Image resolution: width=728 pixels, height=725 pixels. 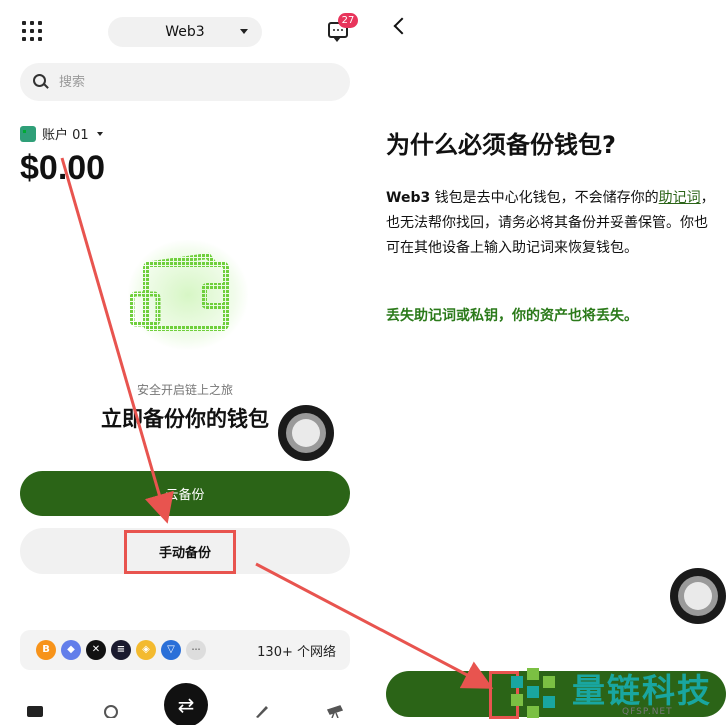 I want to click on rocket-tab-icon, so click(x=261, y=711).